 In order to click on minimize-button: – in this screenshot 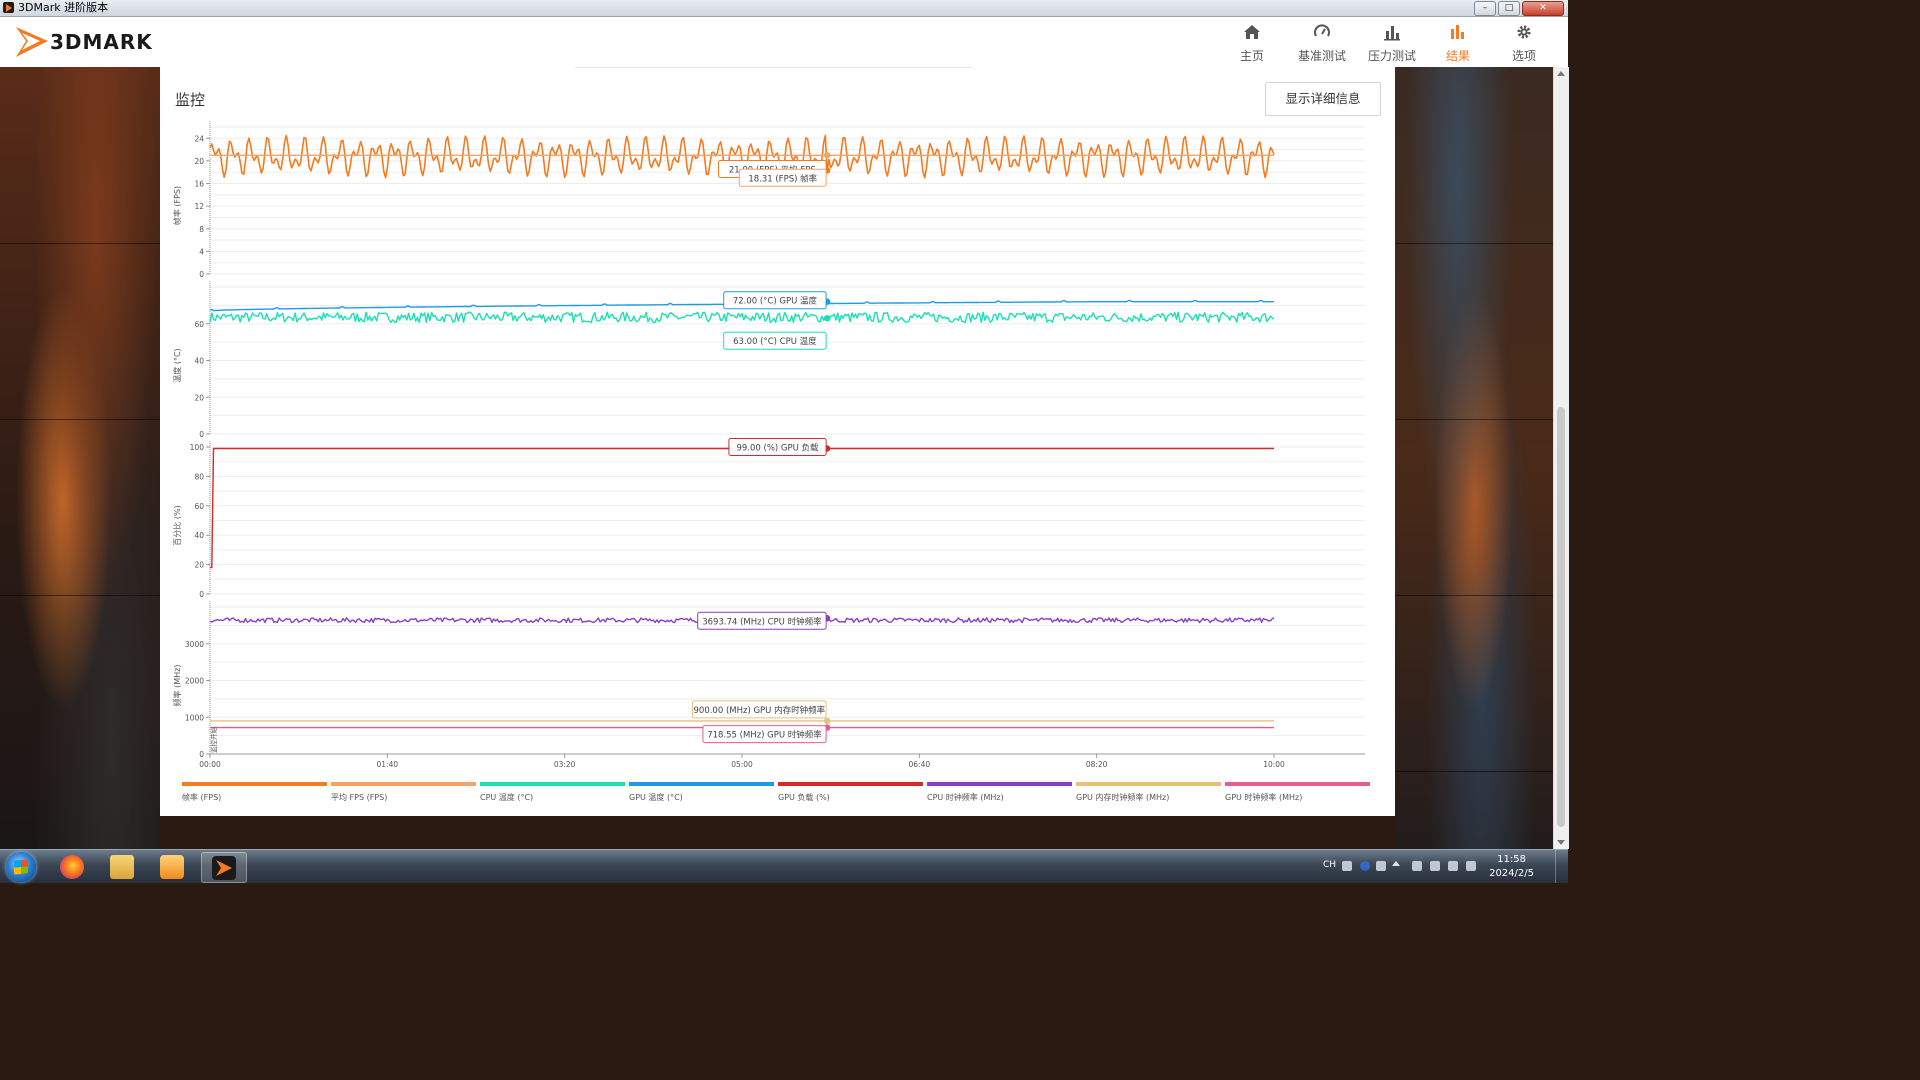, I will do `click(1485, 8)`.